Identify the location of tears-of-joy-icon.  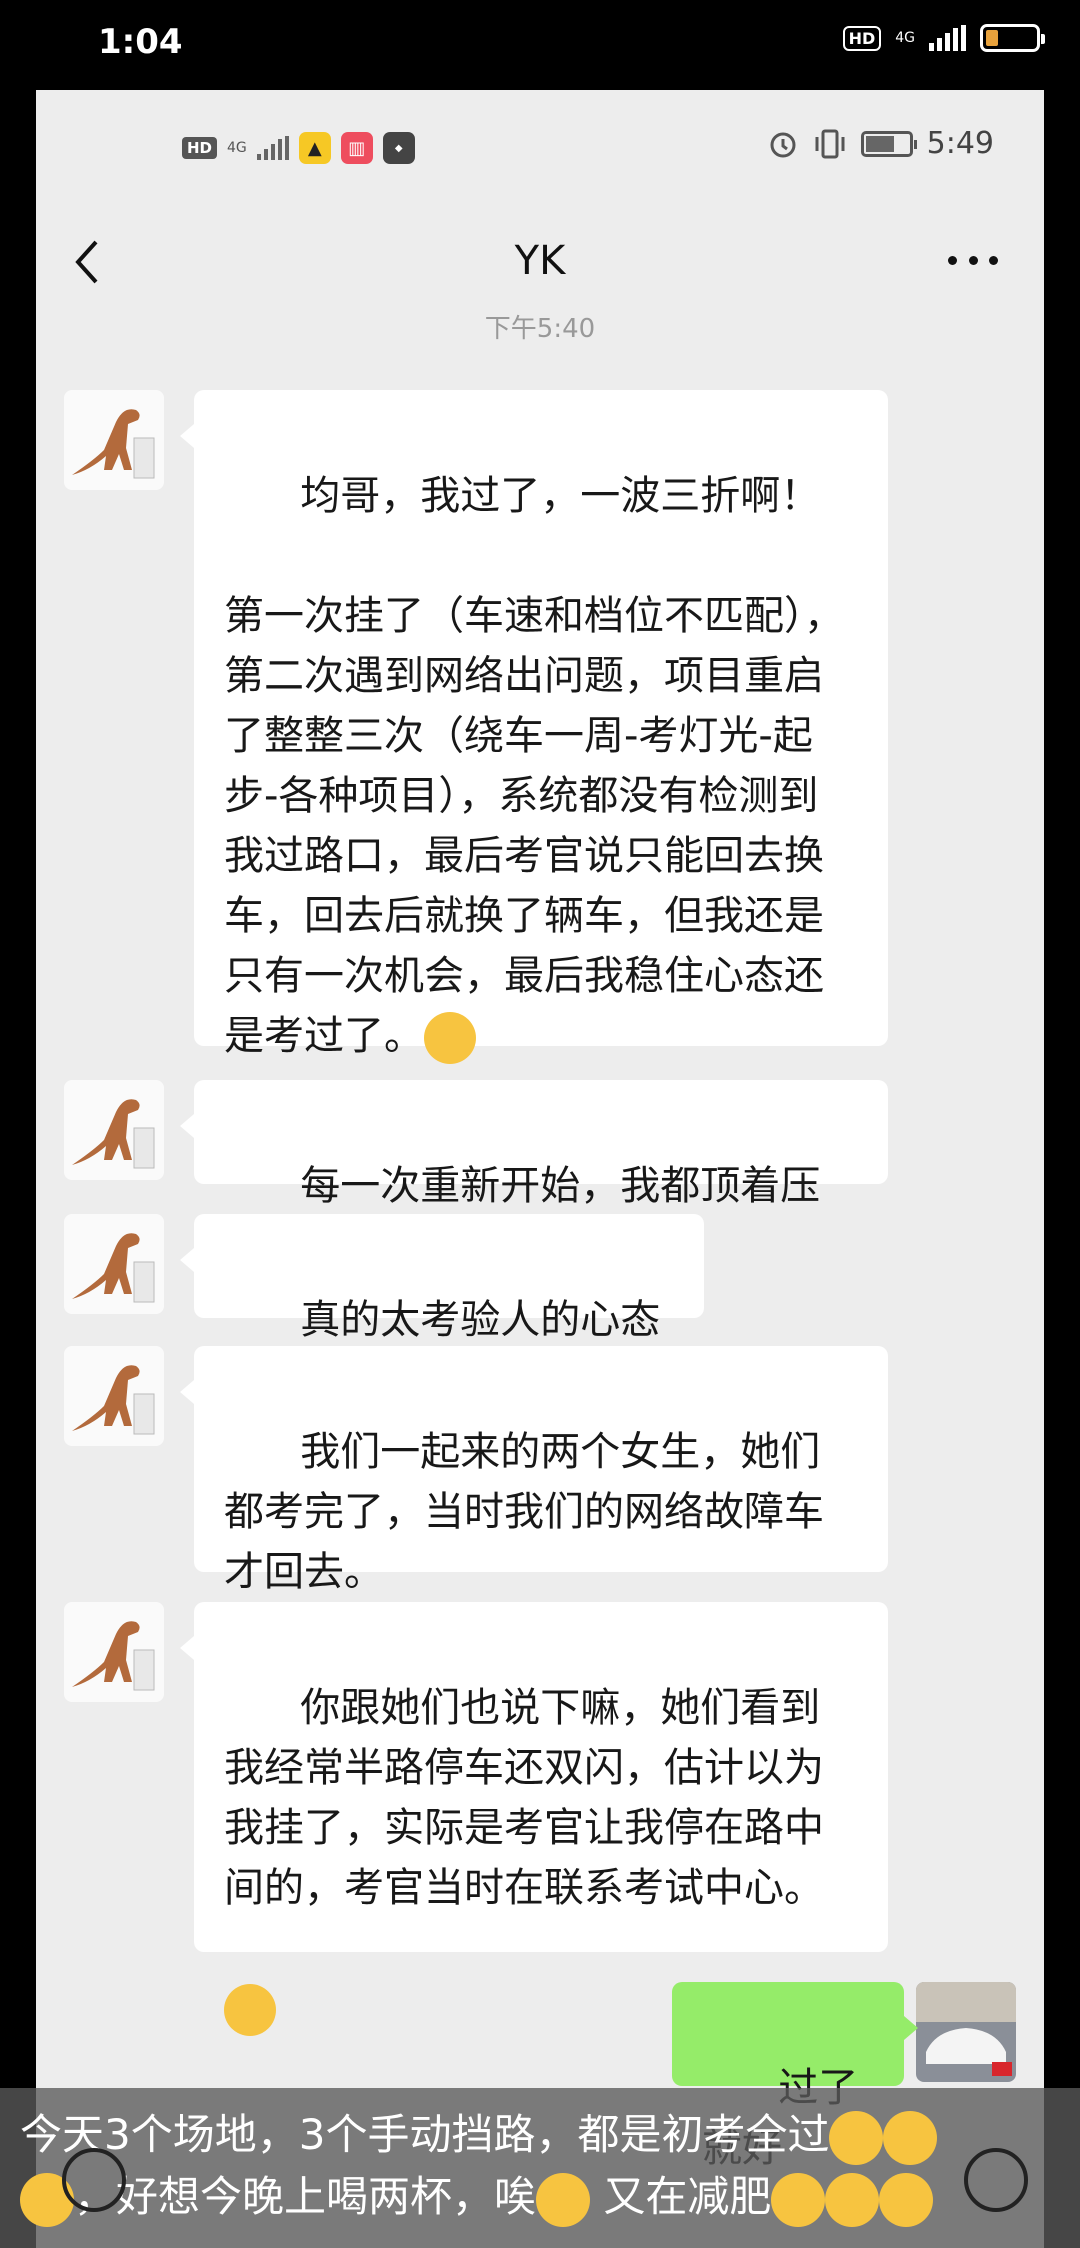
(250, 2010).